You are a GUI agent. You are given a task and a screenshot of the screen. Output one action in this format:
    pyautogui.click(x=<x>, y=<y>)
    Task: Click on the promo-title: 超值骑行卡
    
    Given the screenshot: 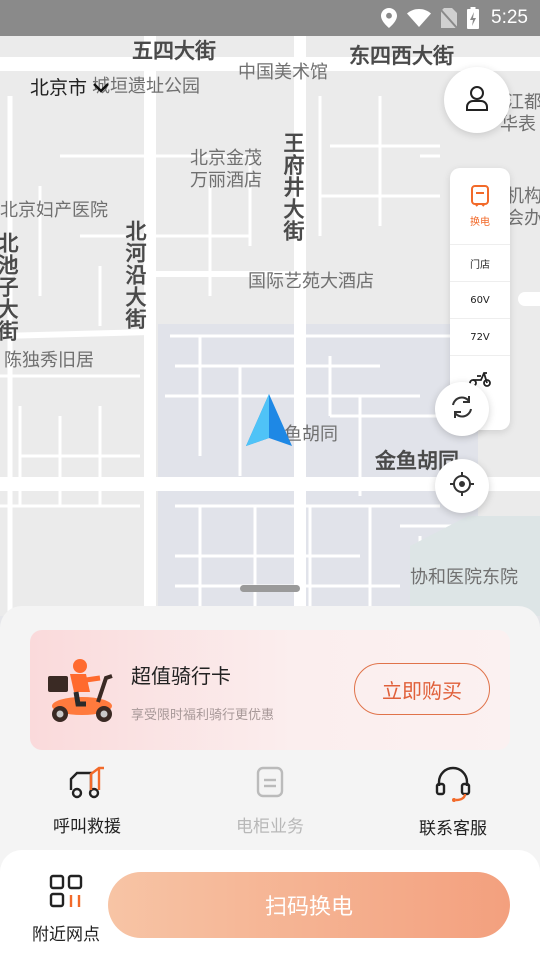 What is the action you would take?
    pyautogui.click(x=181, y=676)
    